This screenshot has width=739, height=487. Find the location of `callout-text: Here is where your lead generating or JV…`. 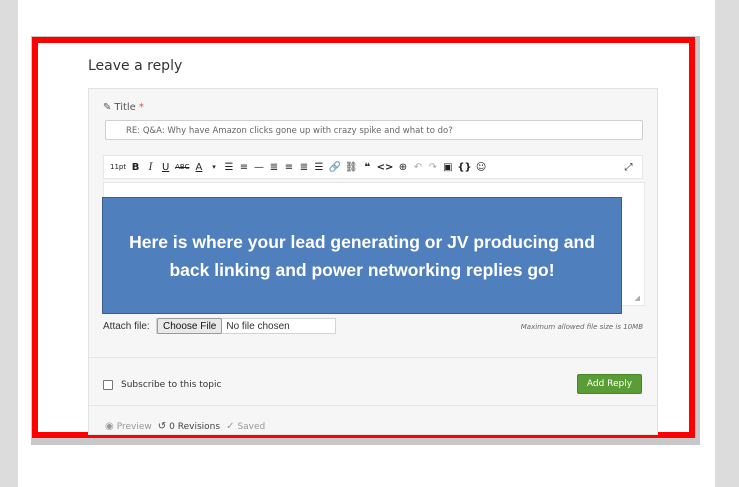

callout-text: Here is where your lead generating or JV… is located at coordinates (362, 255).